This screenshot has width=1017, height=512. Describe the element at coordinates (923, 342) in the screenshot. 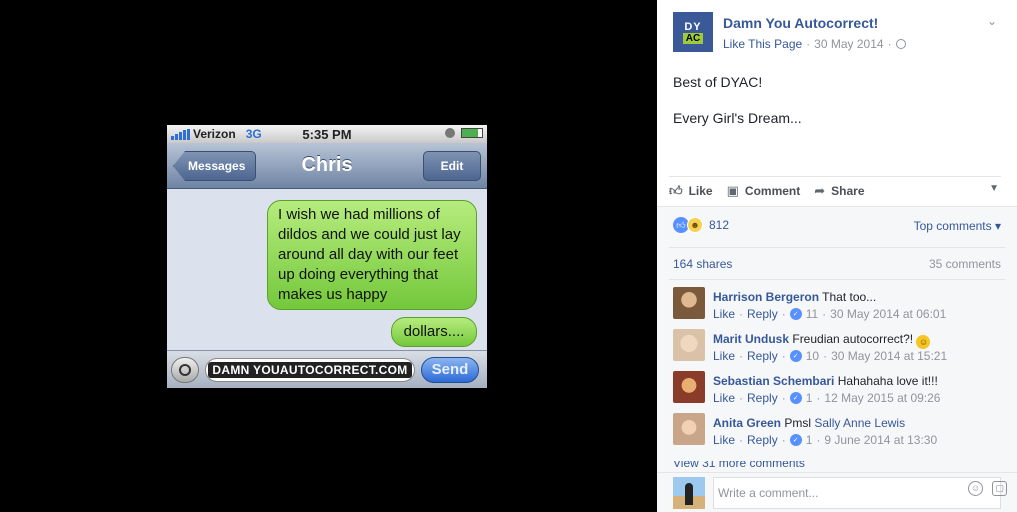

I see `smile-emoji-icon: ☺` at that location.